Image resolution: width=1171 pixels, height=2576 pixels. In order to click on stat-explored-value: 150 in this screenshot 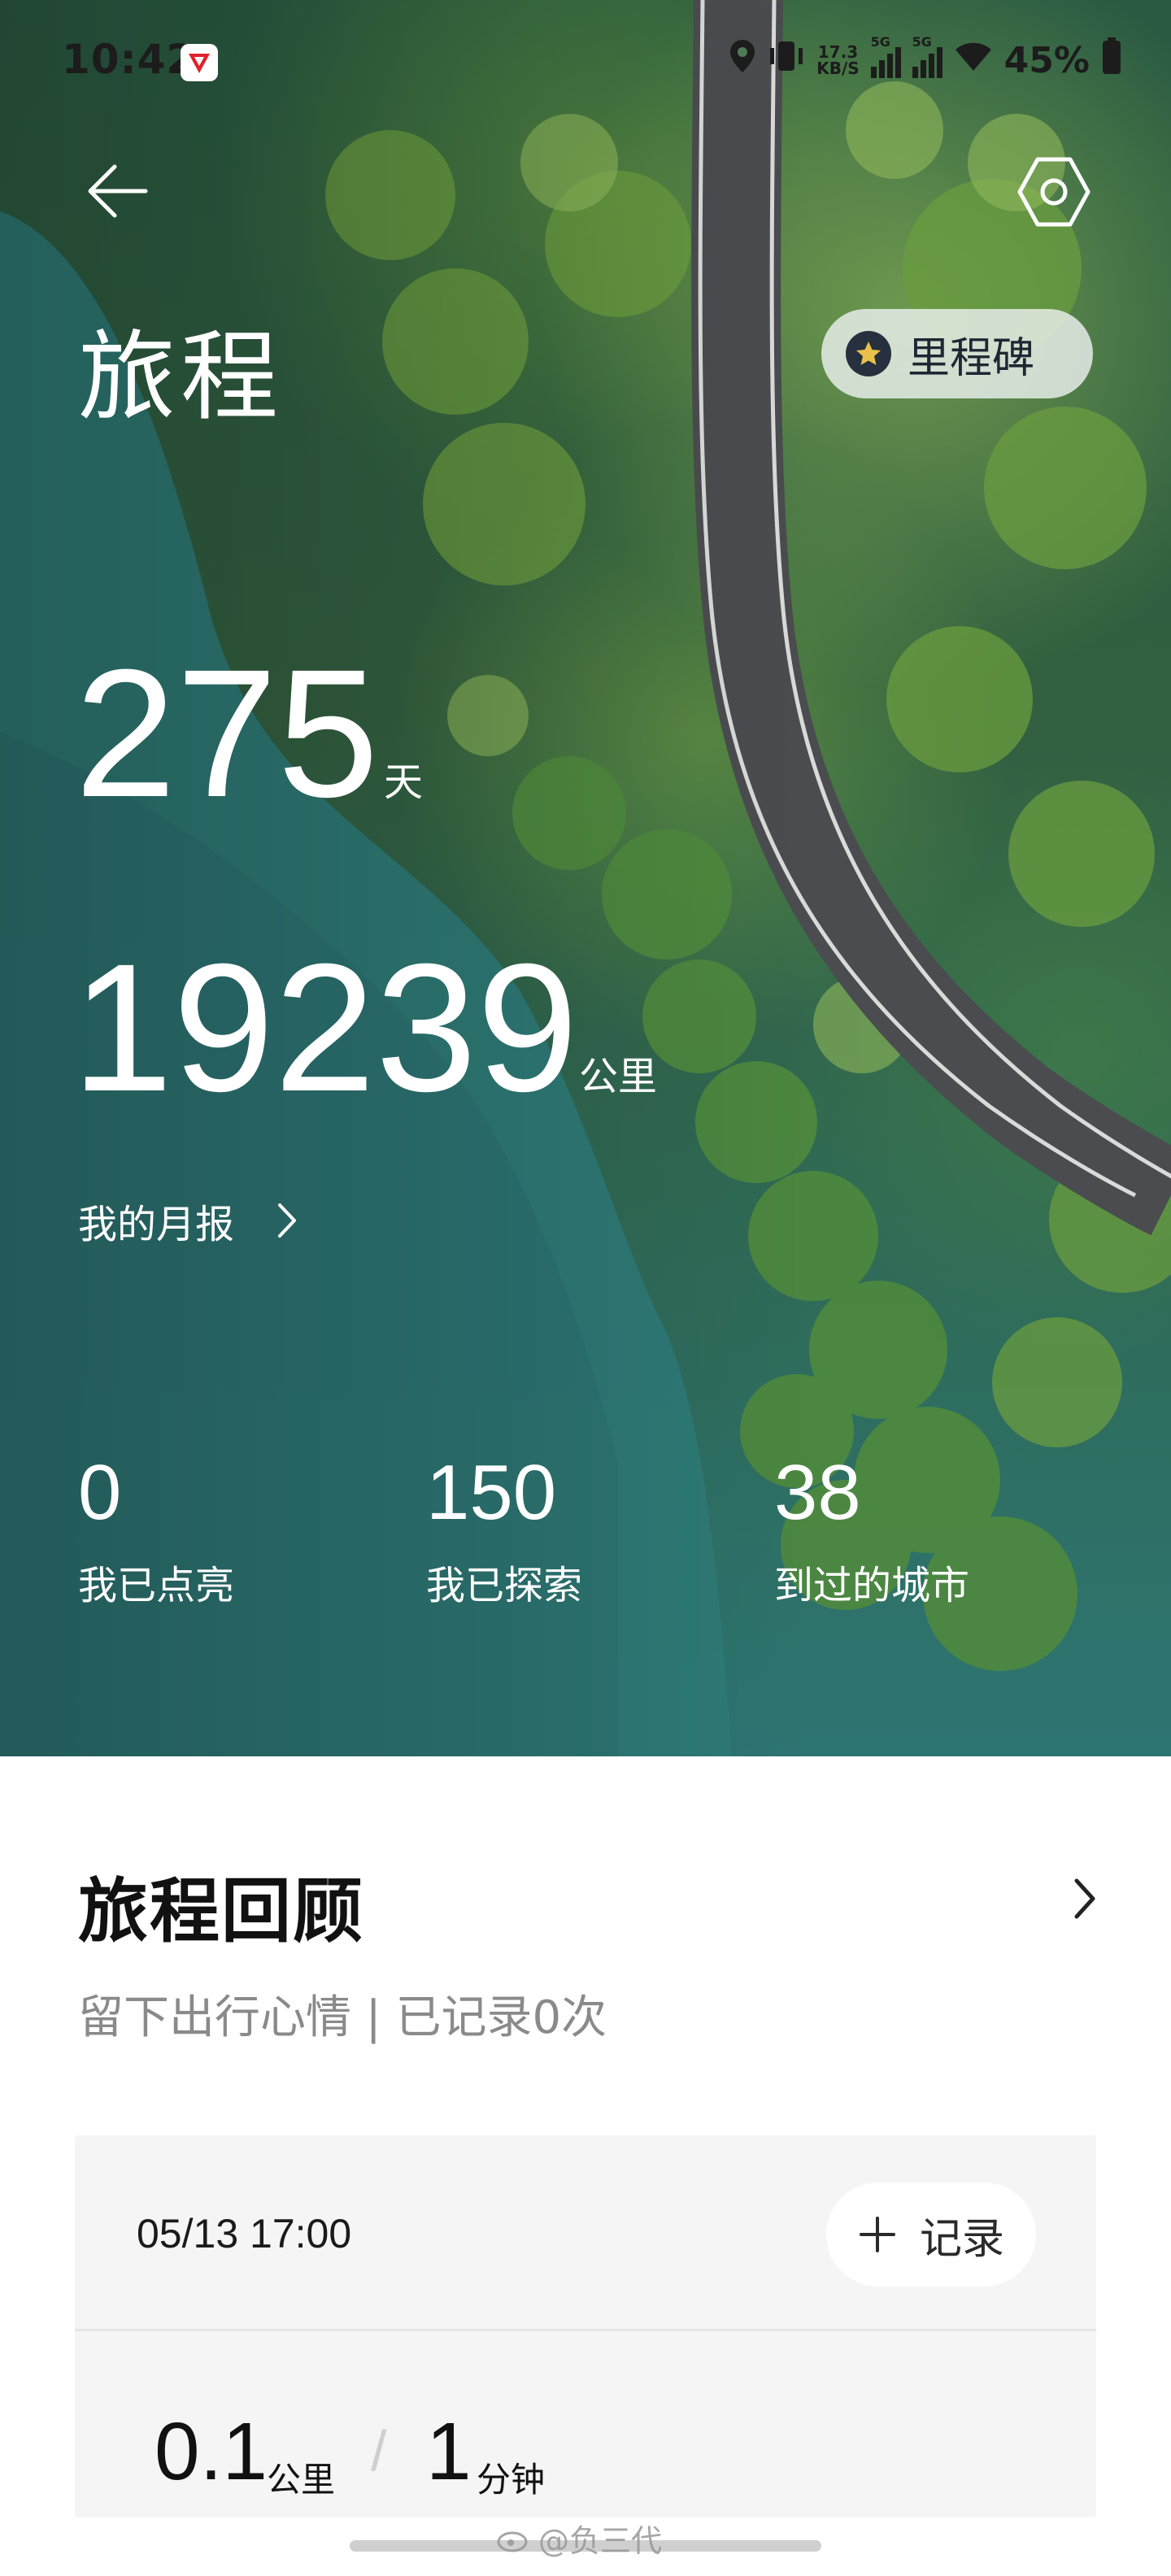, I will do `click(491, 1493)`.